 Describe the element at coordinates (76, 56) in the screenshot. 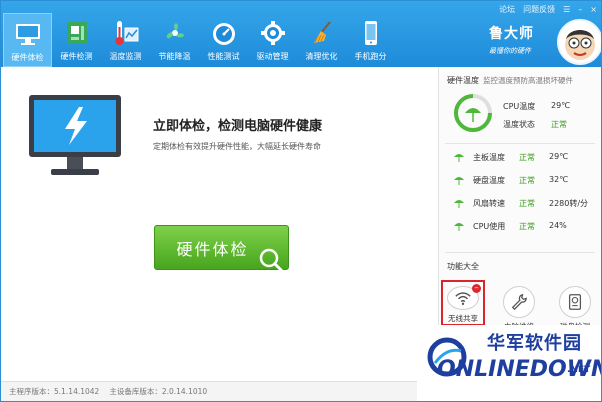

I see `nav-label: 硬件检测` at that location.